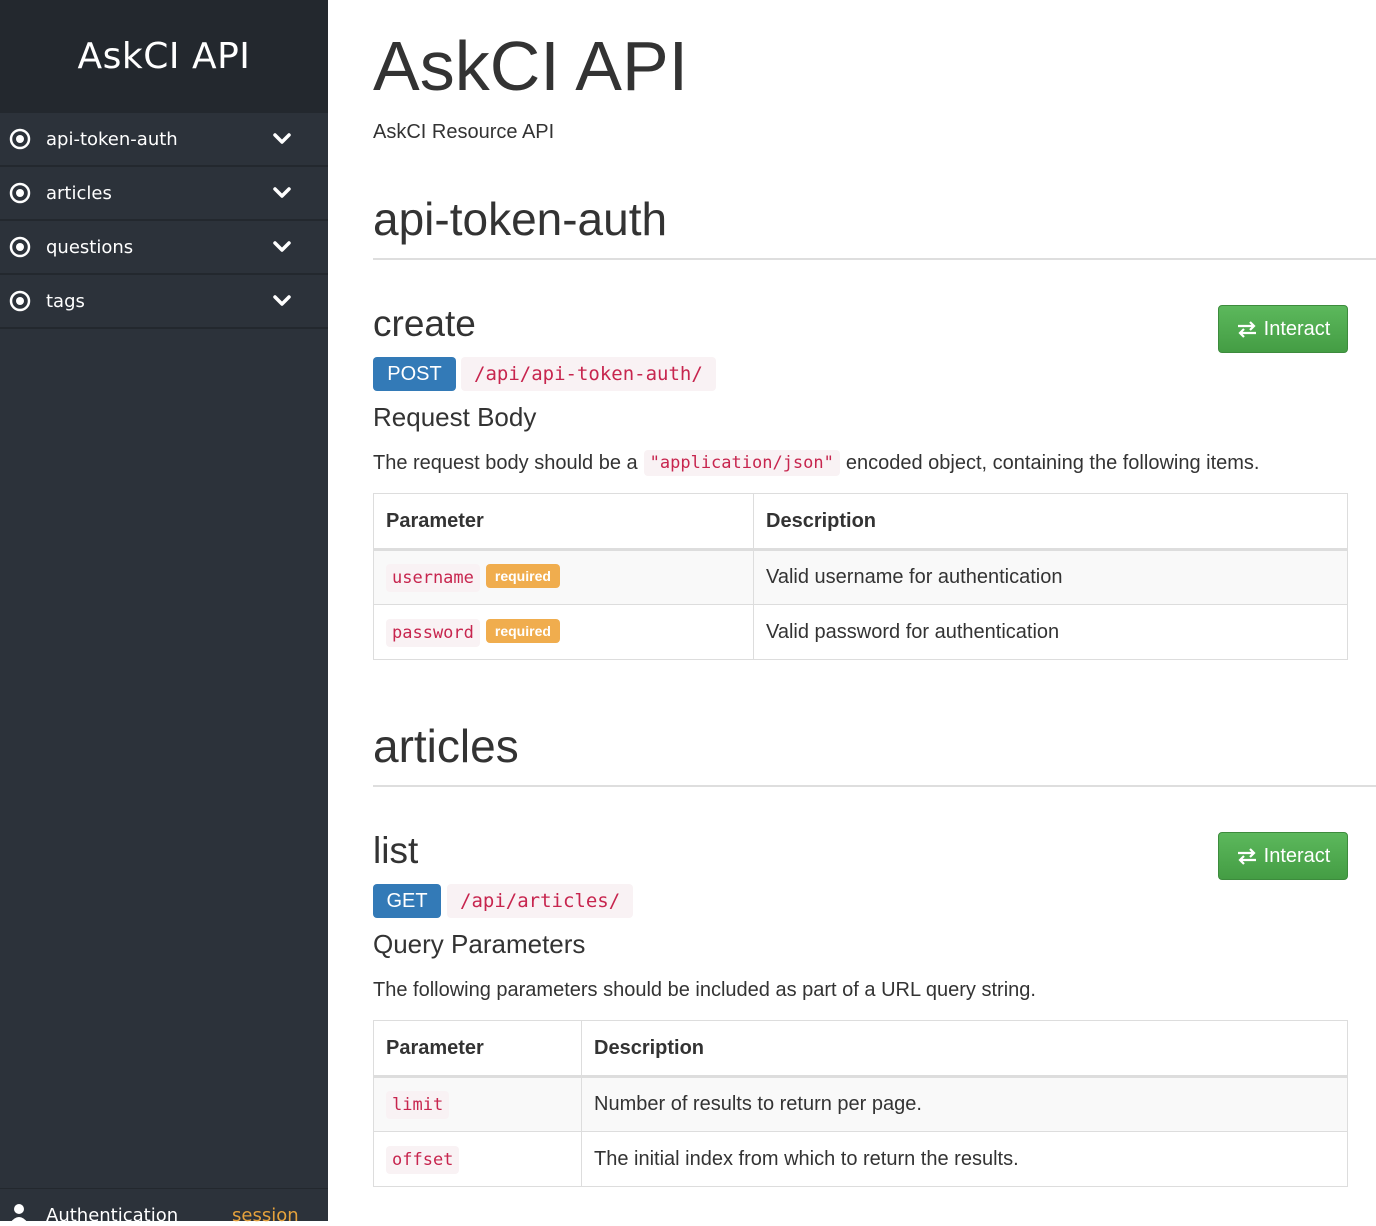 The width and height of the screenshot is (1376, 1226). I want to click on parameter-name: limit, so click(418, 1105).